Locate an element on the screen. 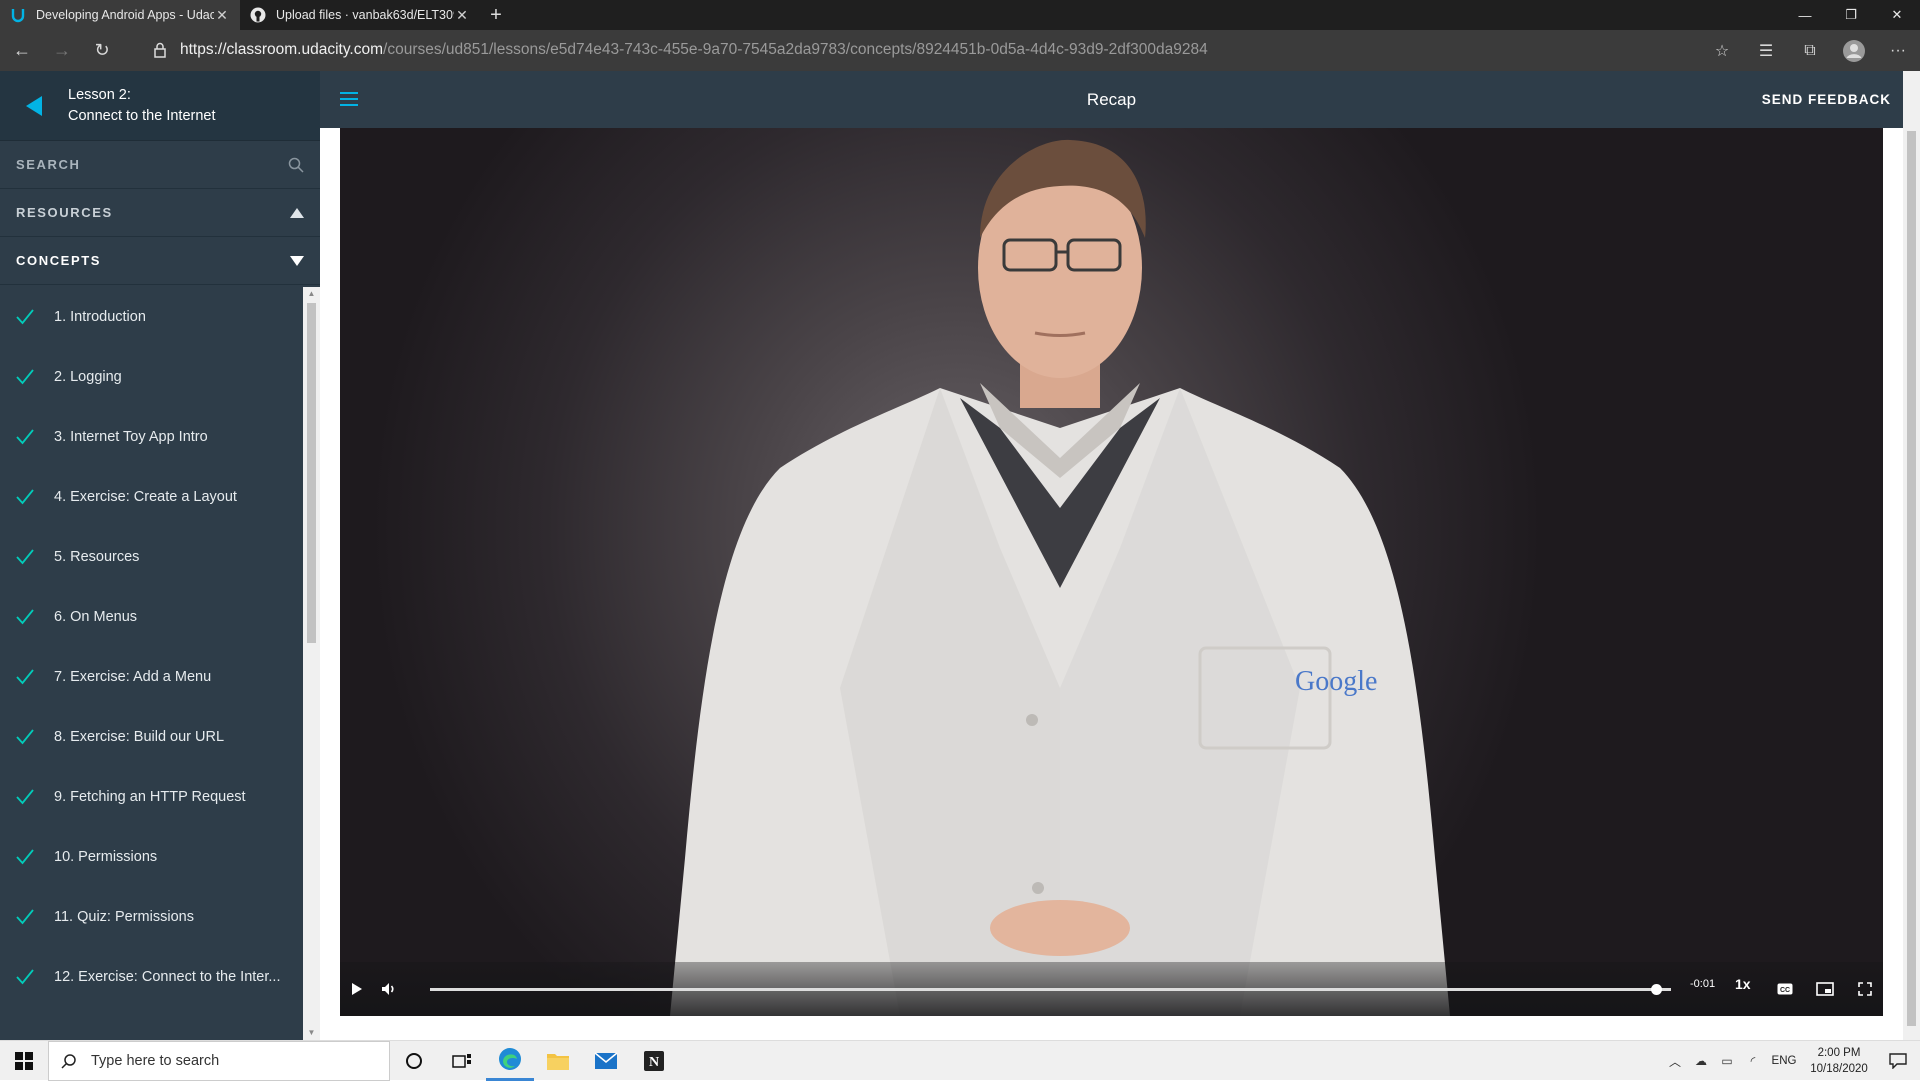 This screenshot has height=1081, width=1920. concept-item: 8. Exercise: Build our URL is located at coordinates (151, 737).